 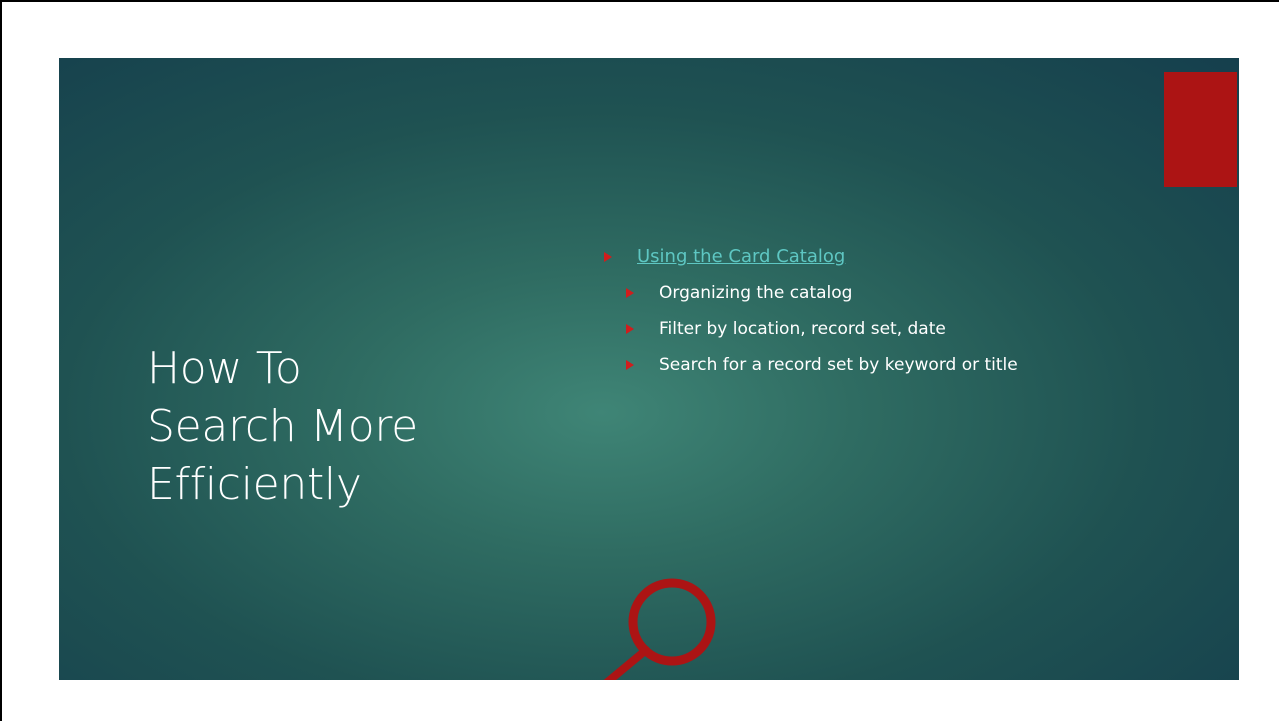 I want to click on sub-bullet-text: Filter by location, record set, date, so click(x=802, y=329).